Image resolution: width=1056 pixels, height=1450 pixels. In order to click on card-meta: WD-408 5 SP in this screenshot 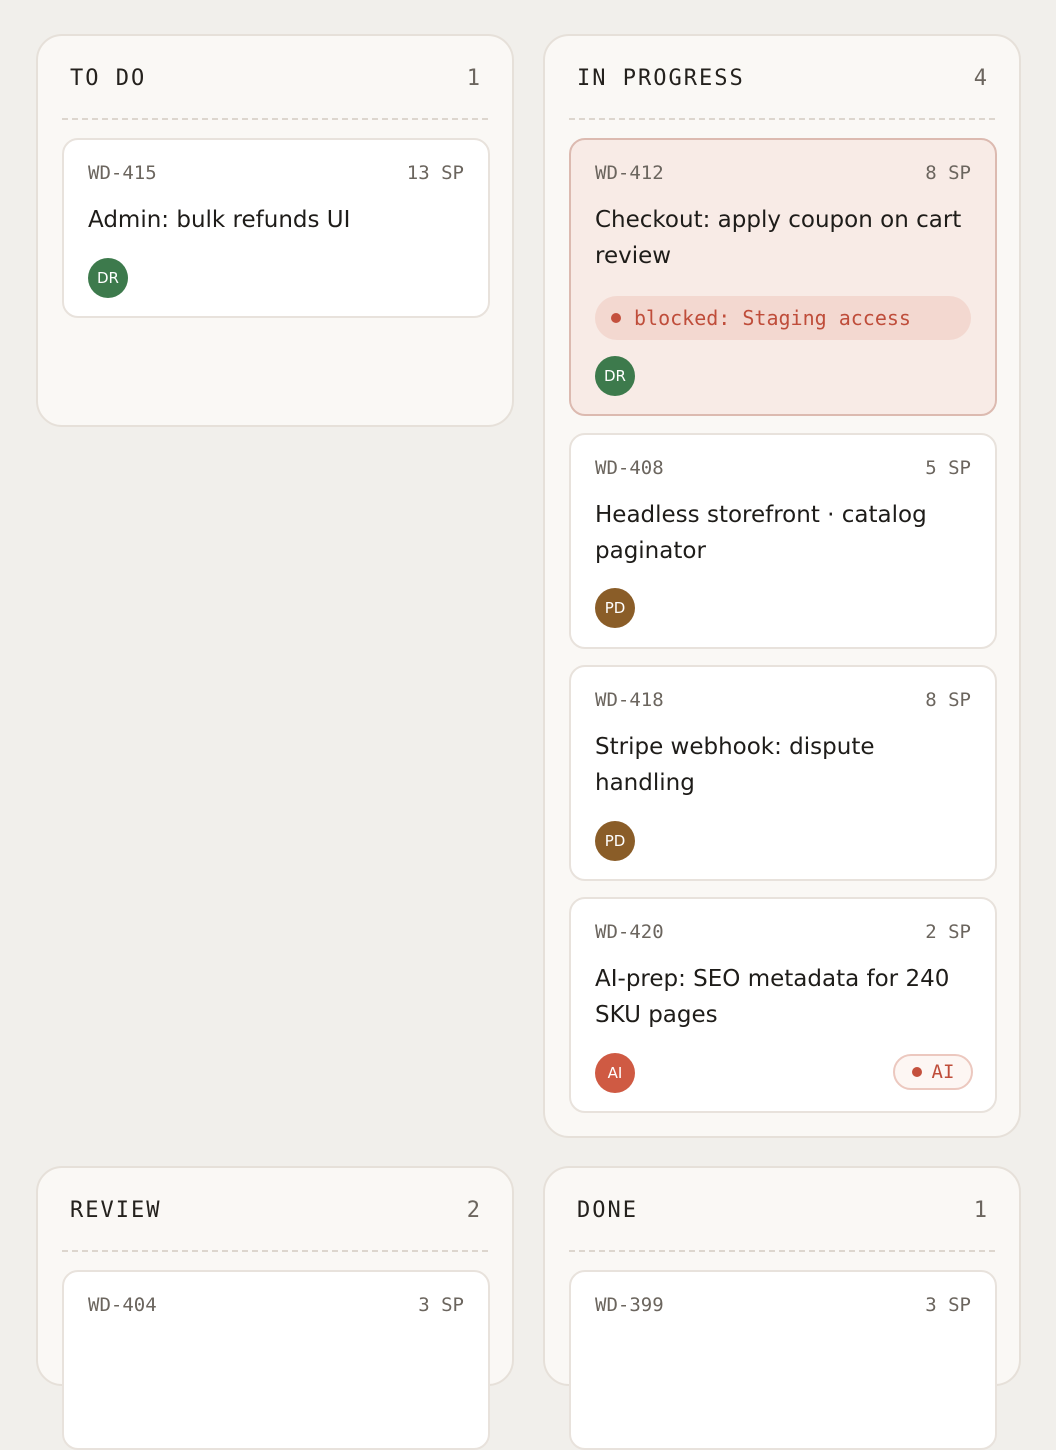, I will do `click(783, 468)`.